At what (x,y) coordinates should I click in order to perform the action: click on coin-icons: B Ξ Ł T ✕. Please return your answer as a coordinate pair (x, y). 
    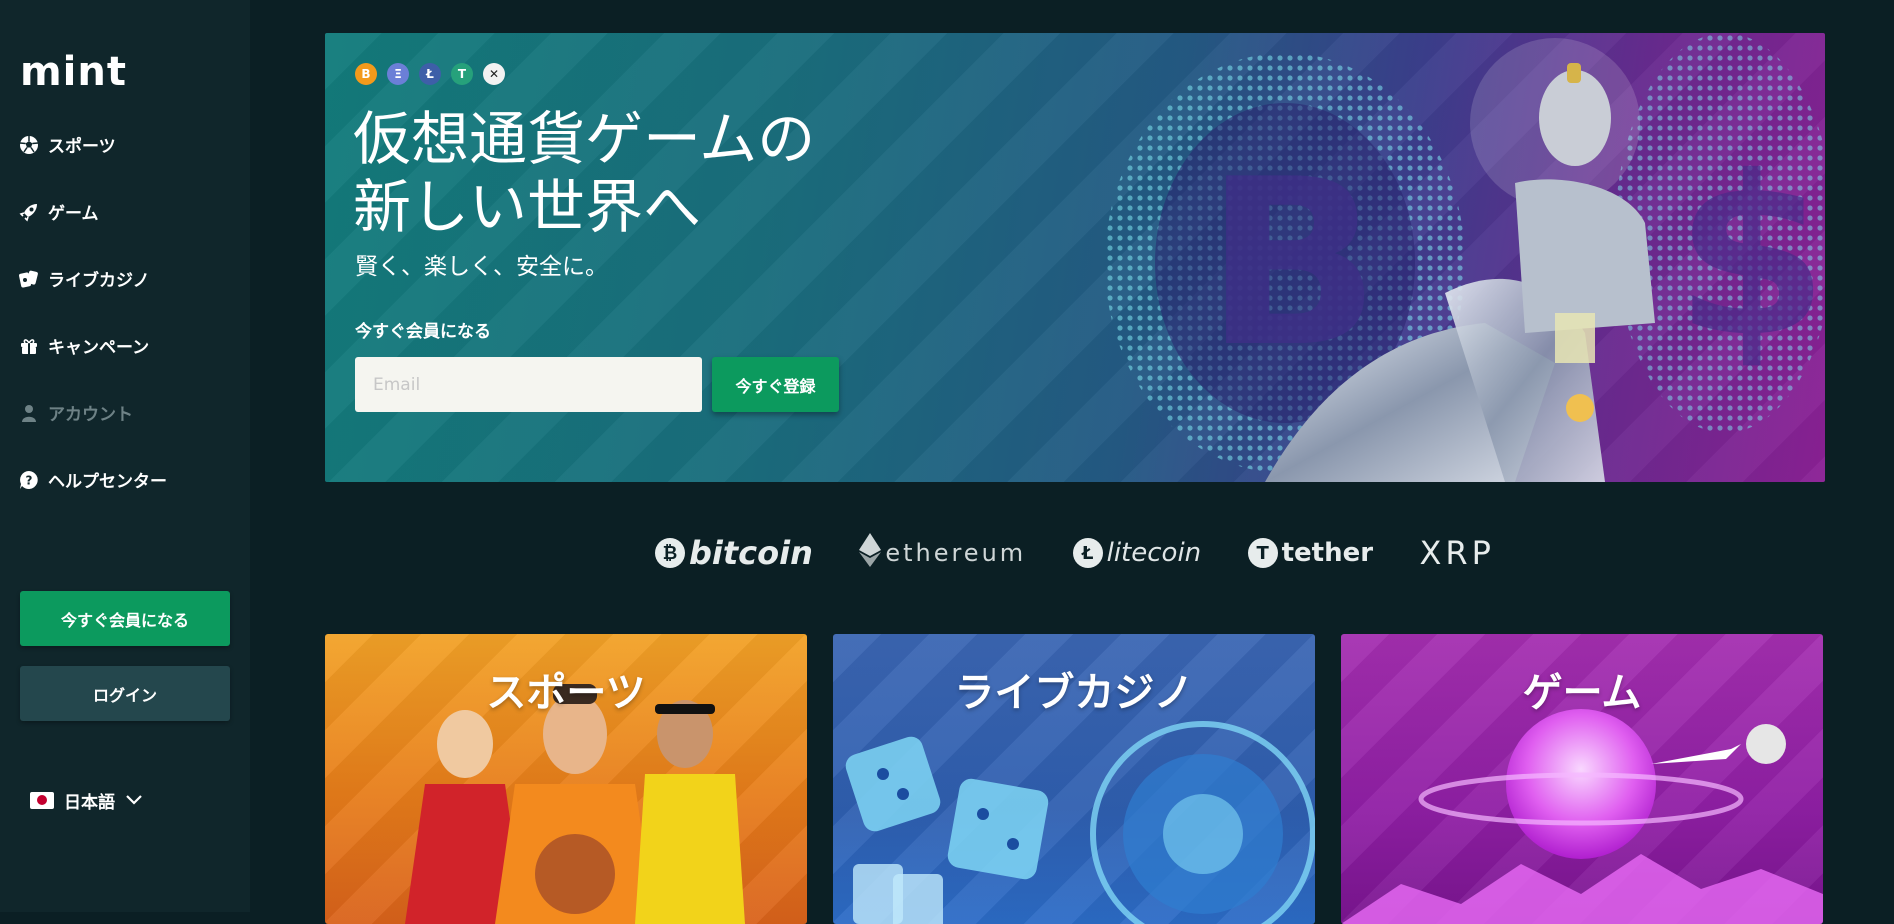
    Looking at the image, I should click on (430, 74).